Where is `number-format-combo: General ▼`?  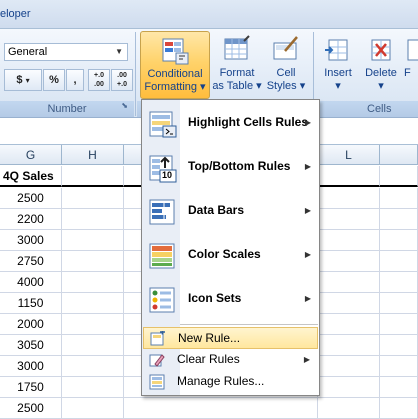 number-format-combo: General ▼ is located at coordinates (66, 52).